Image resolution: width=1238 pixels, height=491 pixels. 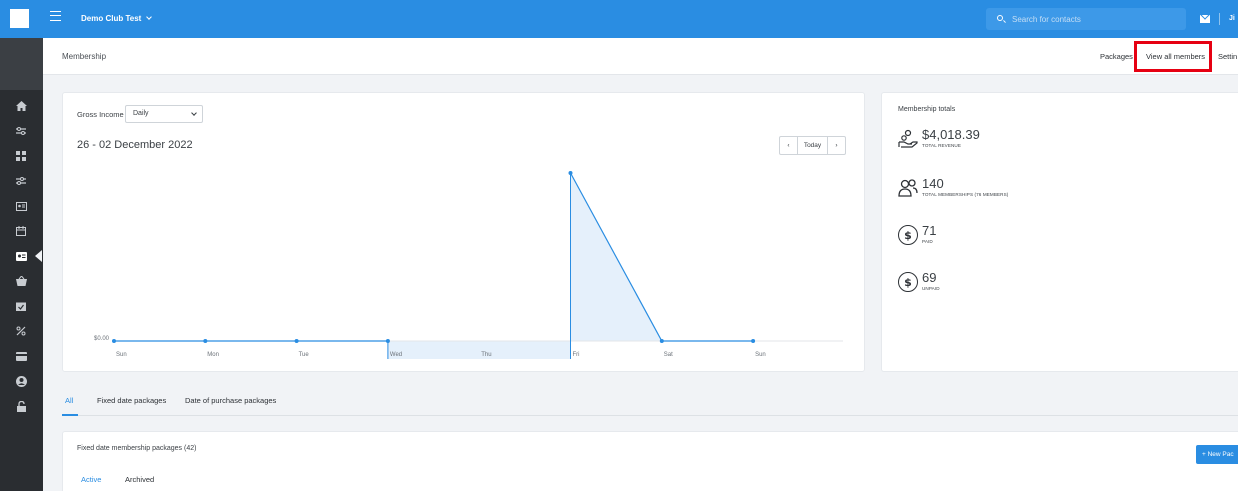 What do you see at coordinates (213, 355) in the screenshot?
I see `x-tick-label: Mon` at bounding box center [213, 355].